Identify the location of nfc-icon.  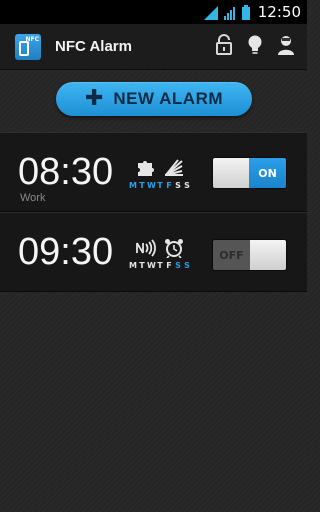
(146, 248).